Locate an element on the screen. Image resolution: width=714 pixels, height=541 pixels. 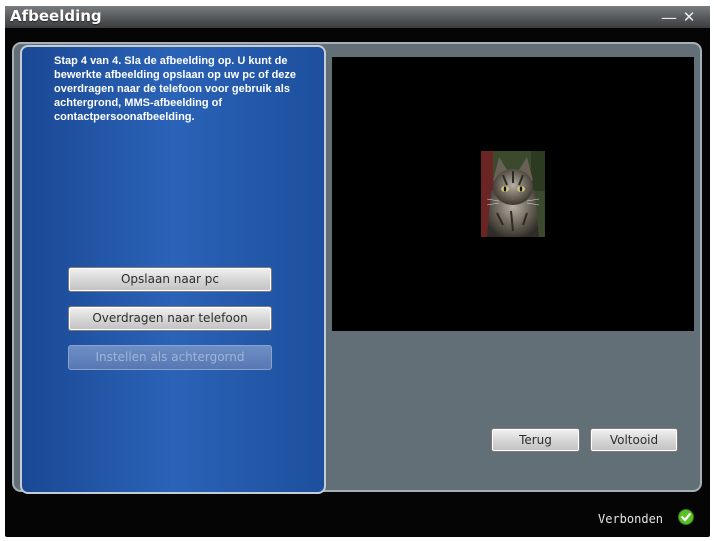
connection-status: Verbonden is located at coordinates (631, 519).